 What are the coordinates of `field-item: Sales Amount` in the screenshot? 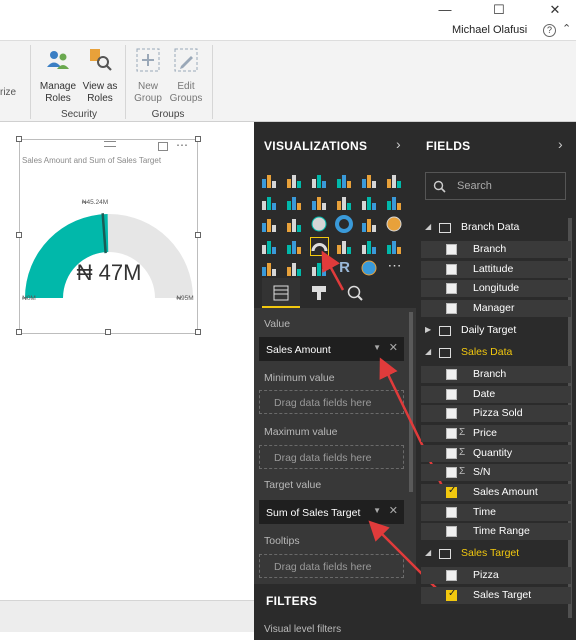 It's located at (496, 492).